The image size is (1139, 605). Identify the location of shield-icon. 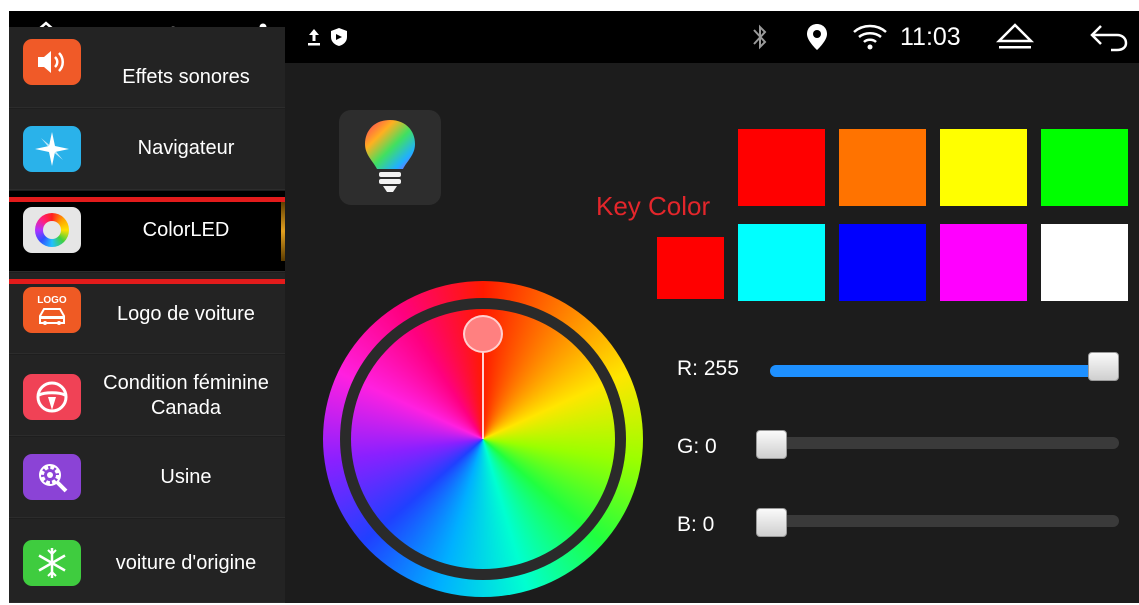
(339, 37).